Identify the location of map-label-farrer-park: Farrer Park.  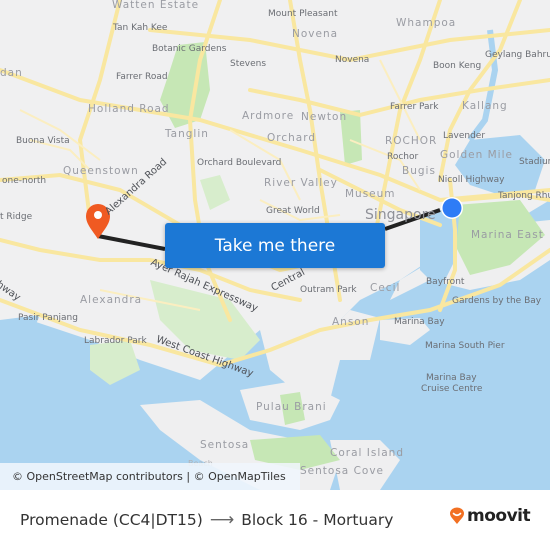
(414, 107).